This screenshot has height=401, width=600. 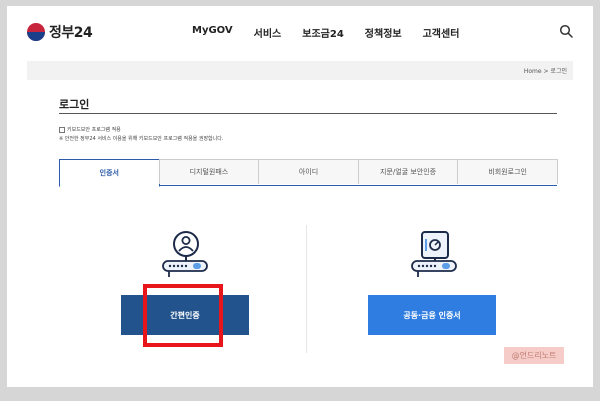 I want to click on tab-id: 아이디, so click(x=308, y=171).